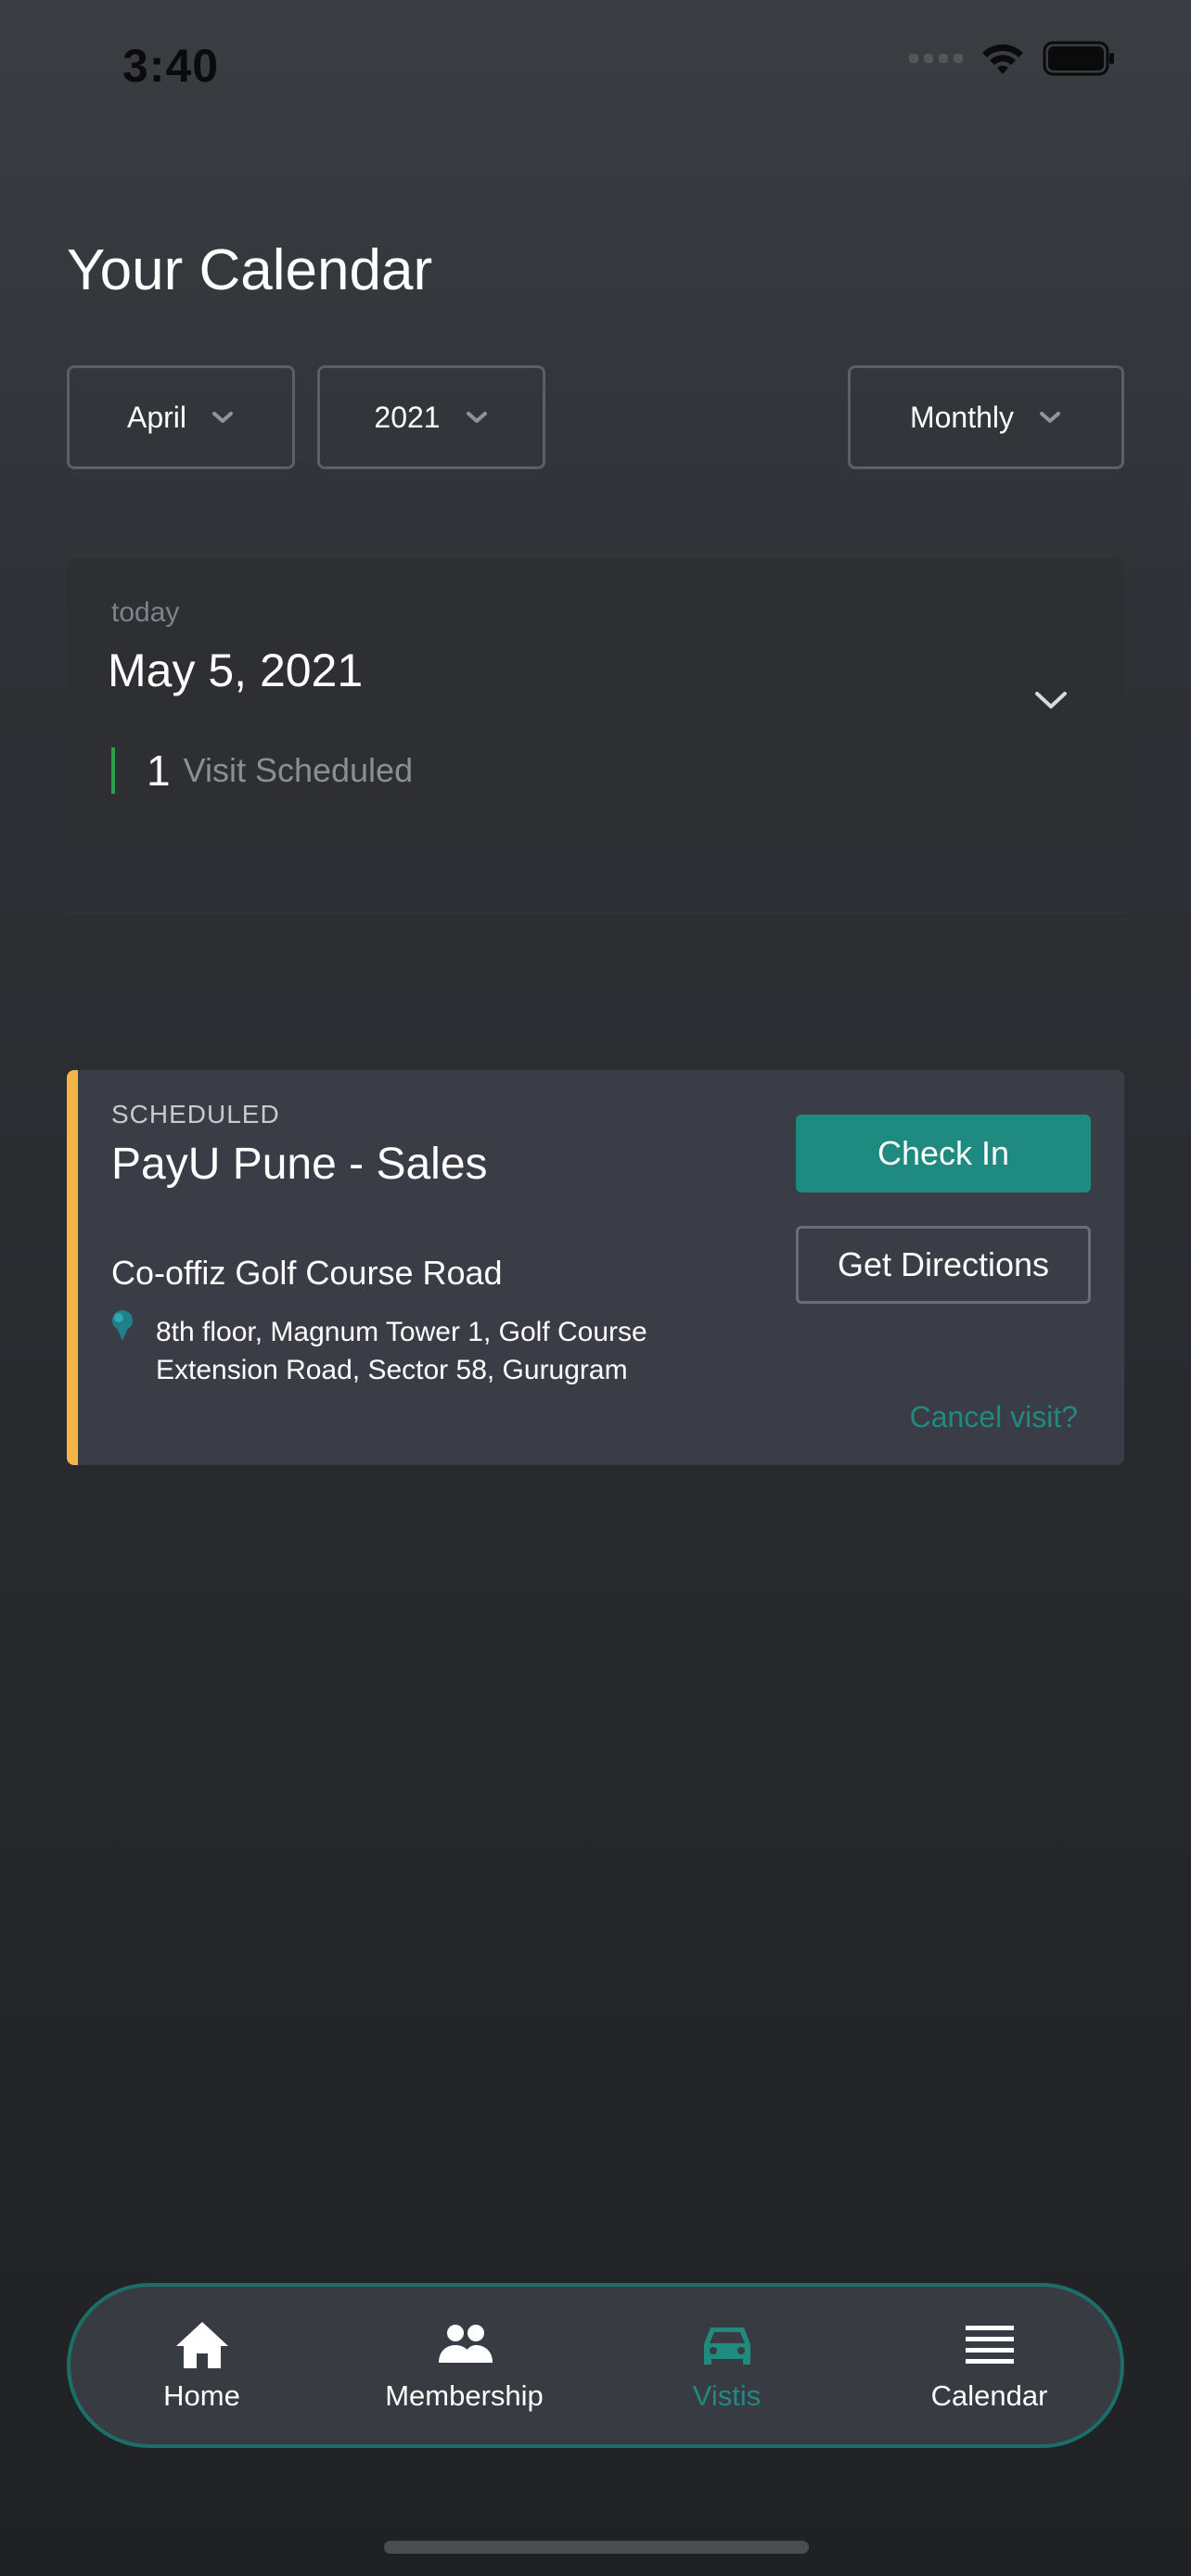  Describe the element at coordinates (236, 670) in the screenshot. I see `today-date: May 5, 2021` at that location.